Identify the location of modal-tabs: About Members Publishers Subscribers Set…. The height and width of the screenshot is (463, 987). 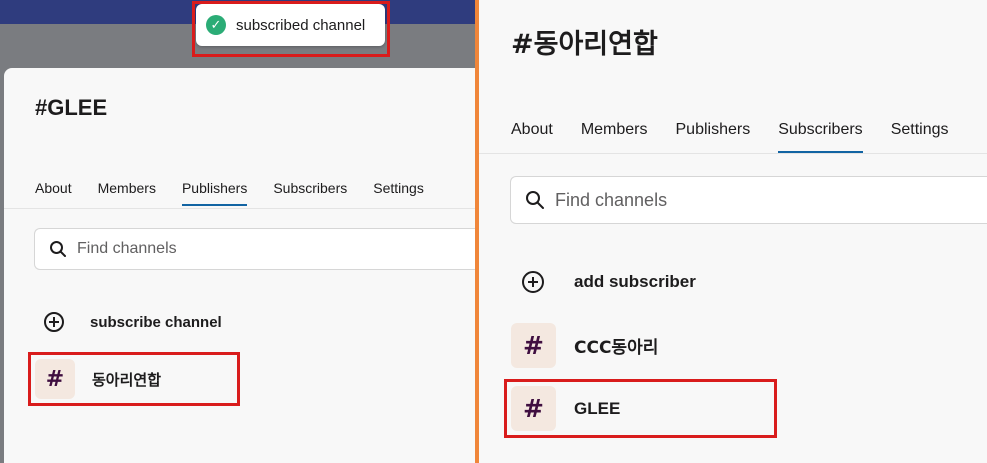
(242, 193).